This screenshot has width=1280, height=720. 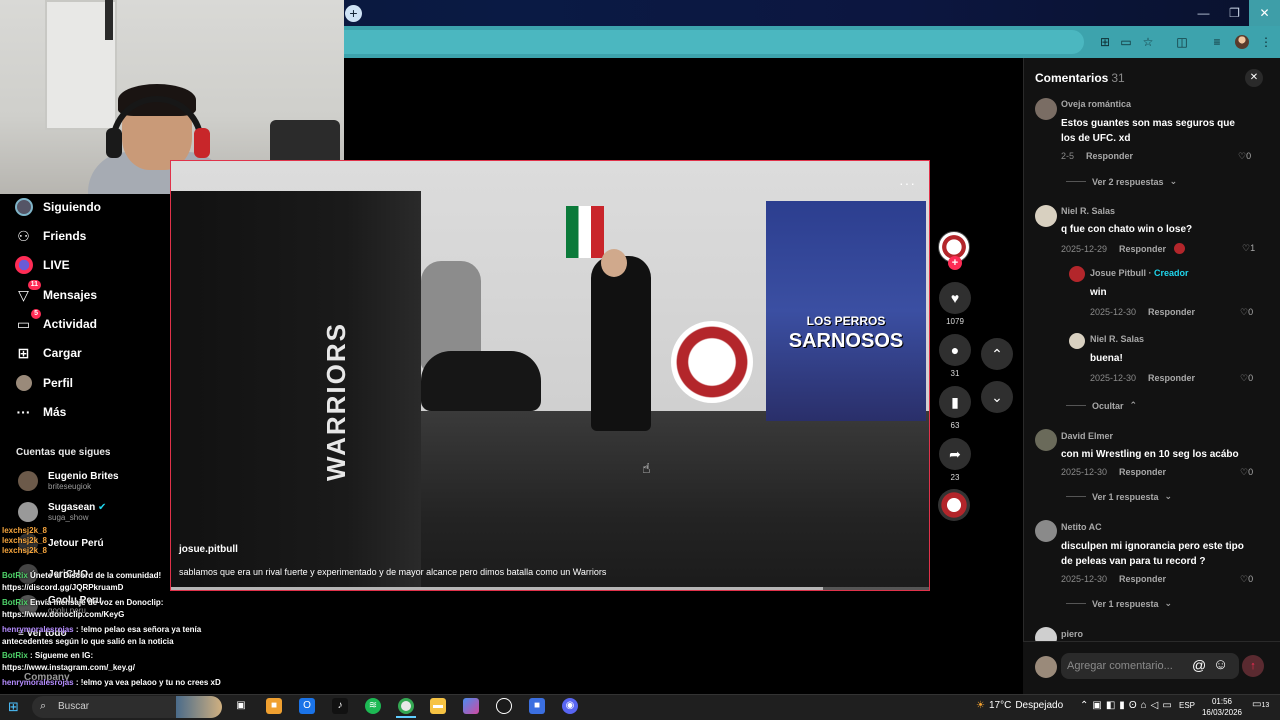 I want to click on store-icon: ■, so click(x=274, y=706).